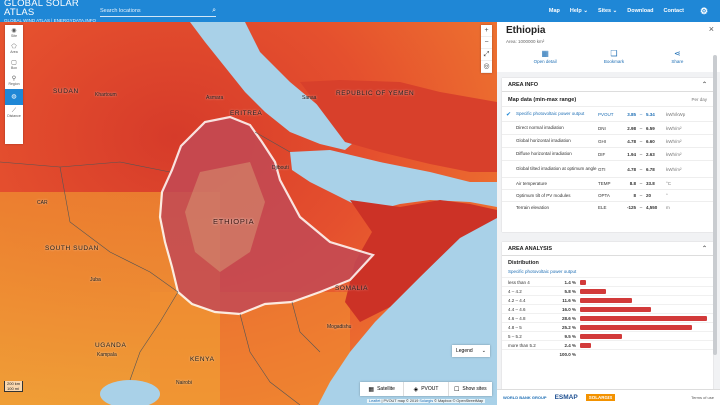 This screenshot has width=720, height=405. What do you see at coordinates (309, 98) in the screenshot?
I see `label-sanaa: Sanaa` at bounding box center [309, 98].